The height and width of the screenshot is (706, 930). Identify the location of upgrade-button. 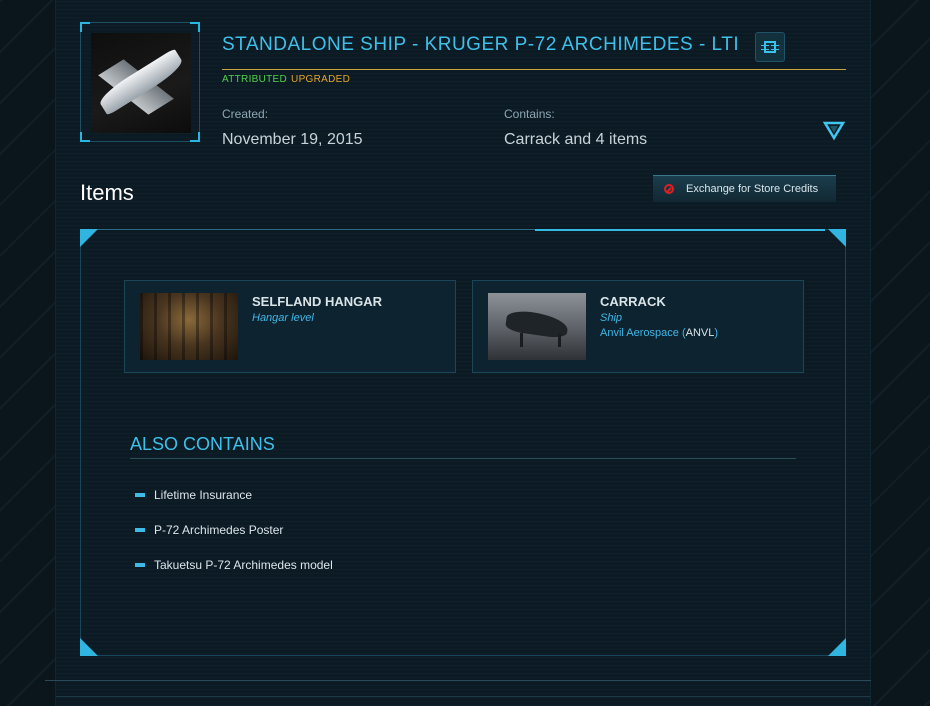
(770, 47).